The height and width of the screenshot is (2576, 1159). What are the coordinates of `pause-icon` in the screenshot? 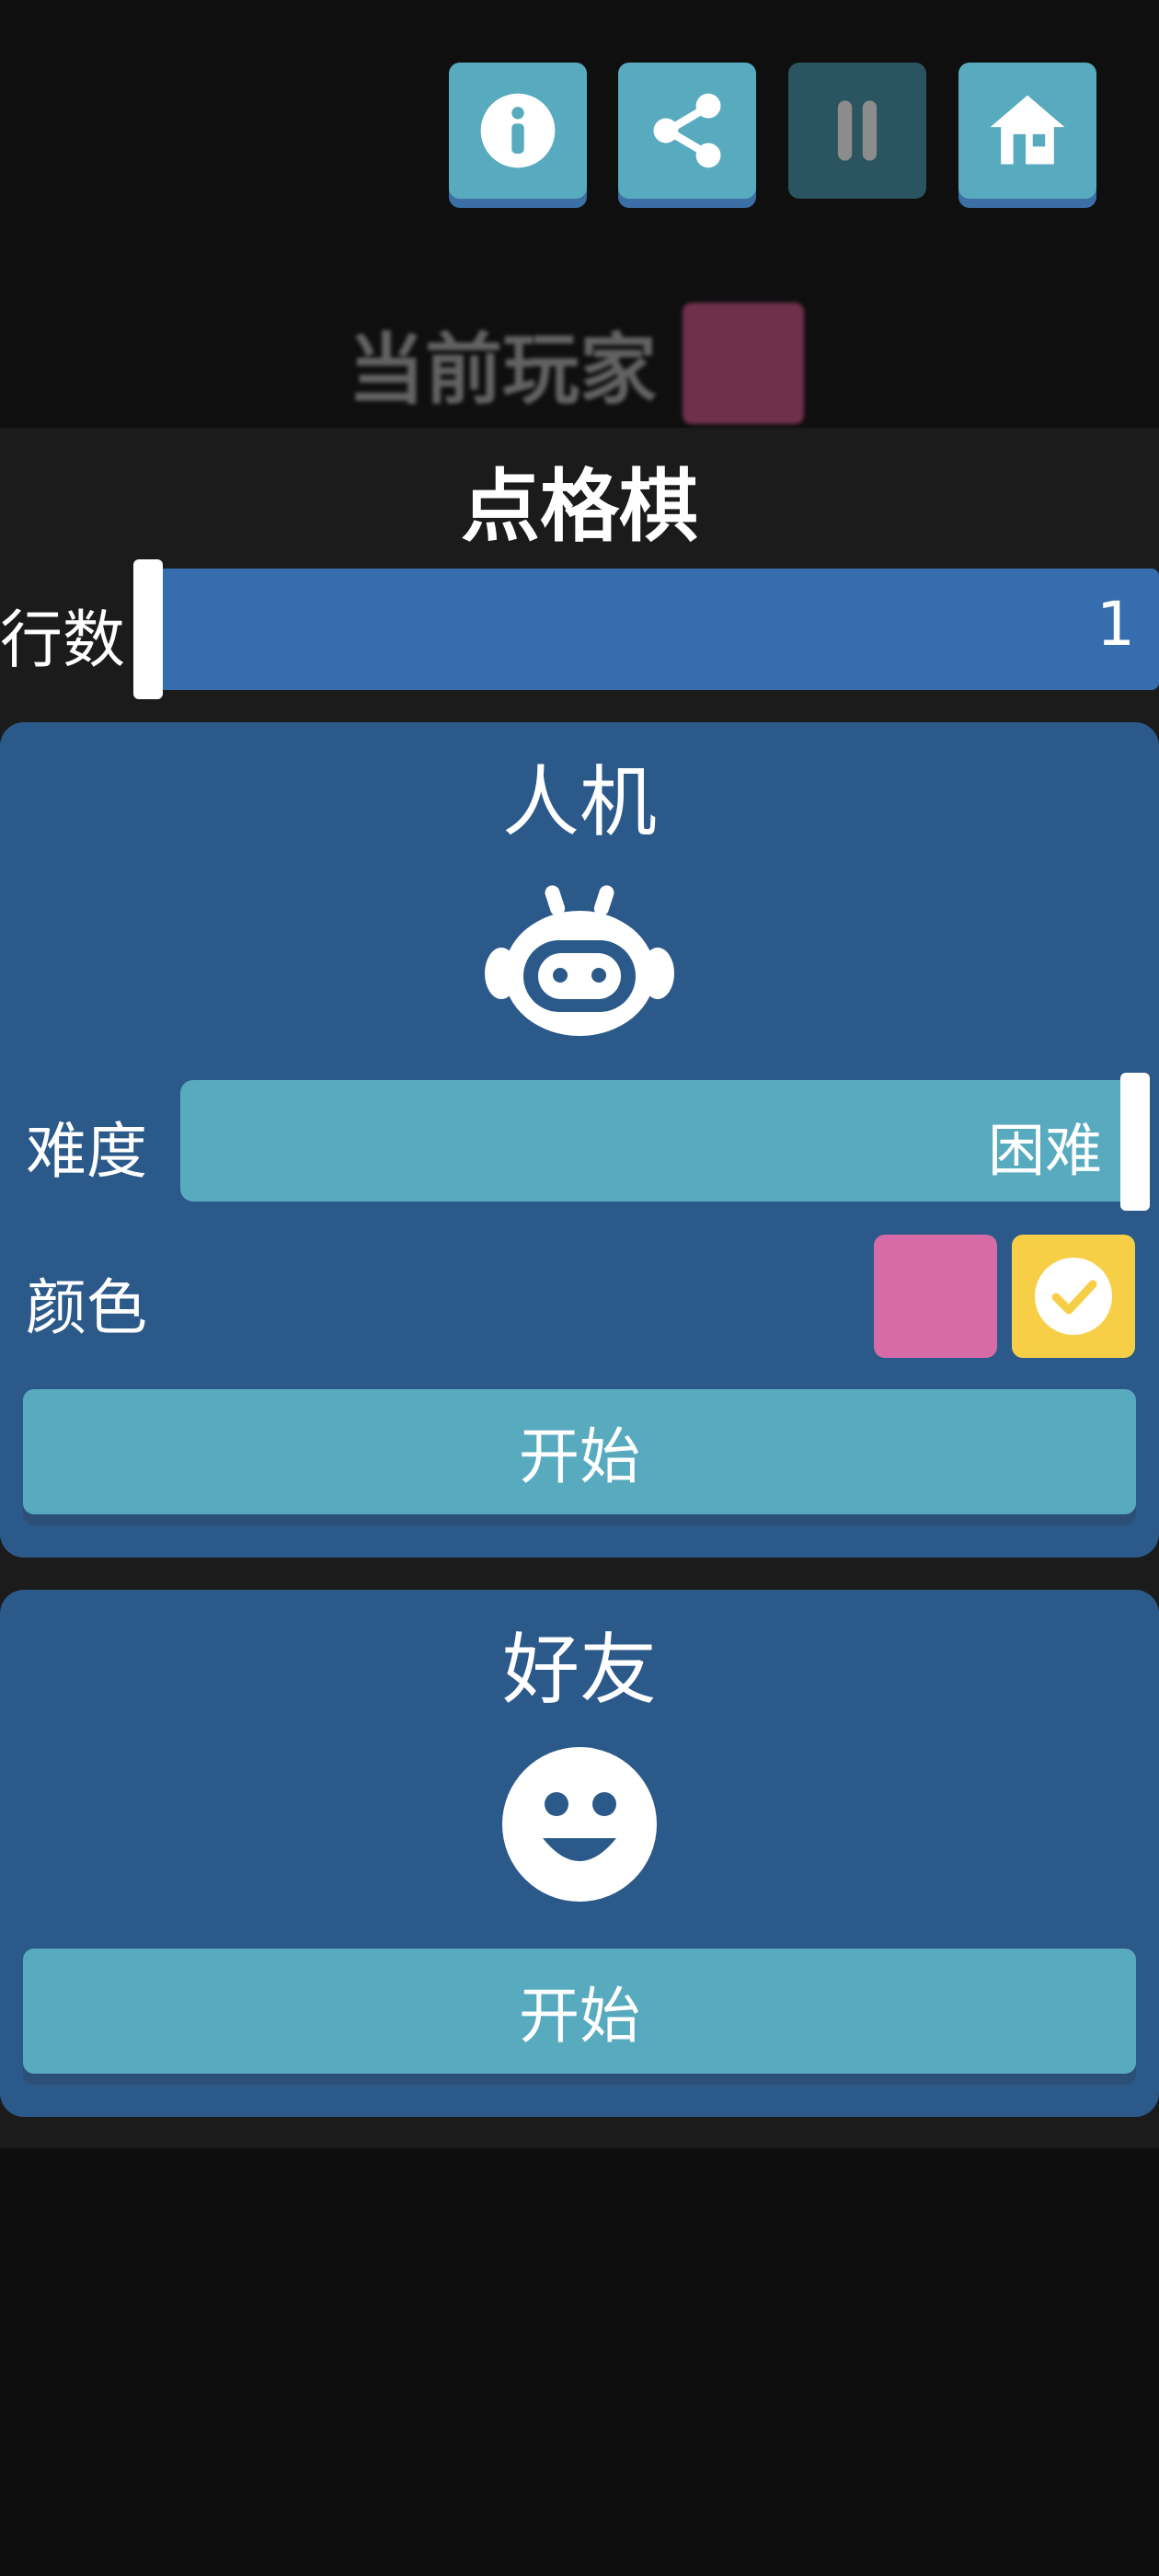 It's located at (857, 130).